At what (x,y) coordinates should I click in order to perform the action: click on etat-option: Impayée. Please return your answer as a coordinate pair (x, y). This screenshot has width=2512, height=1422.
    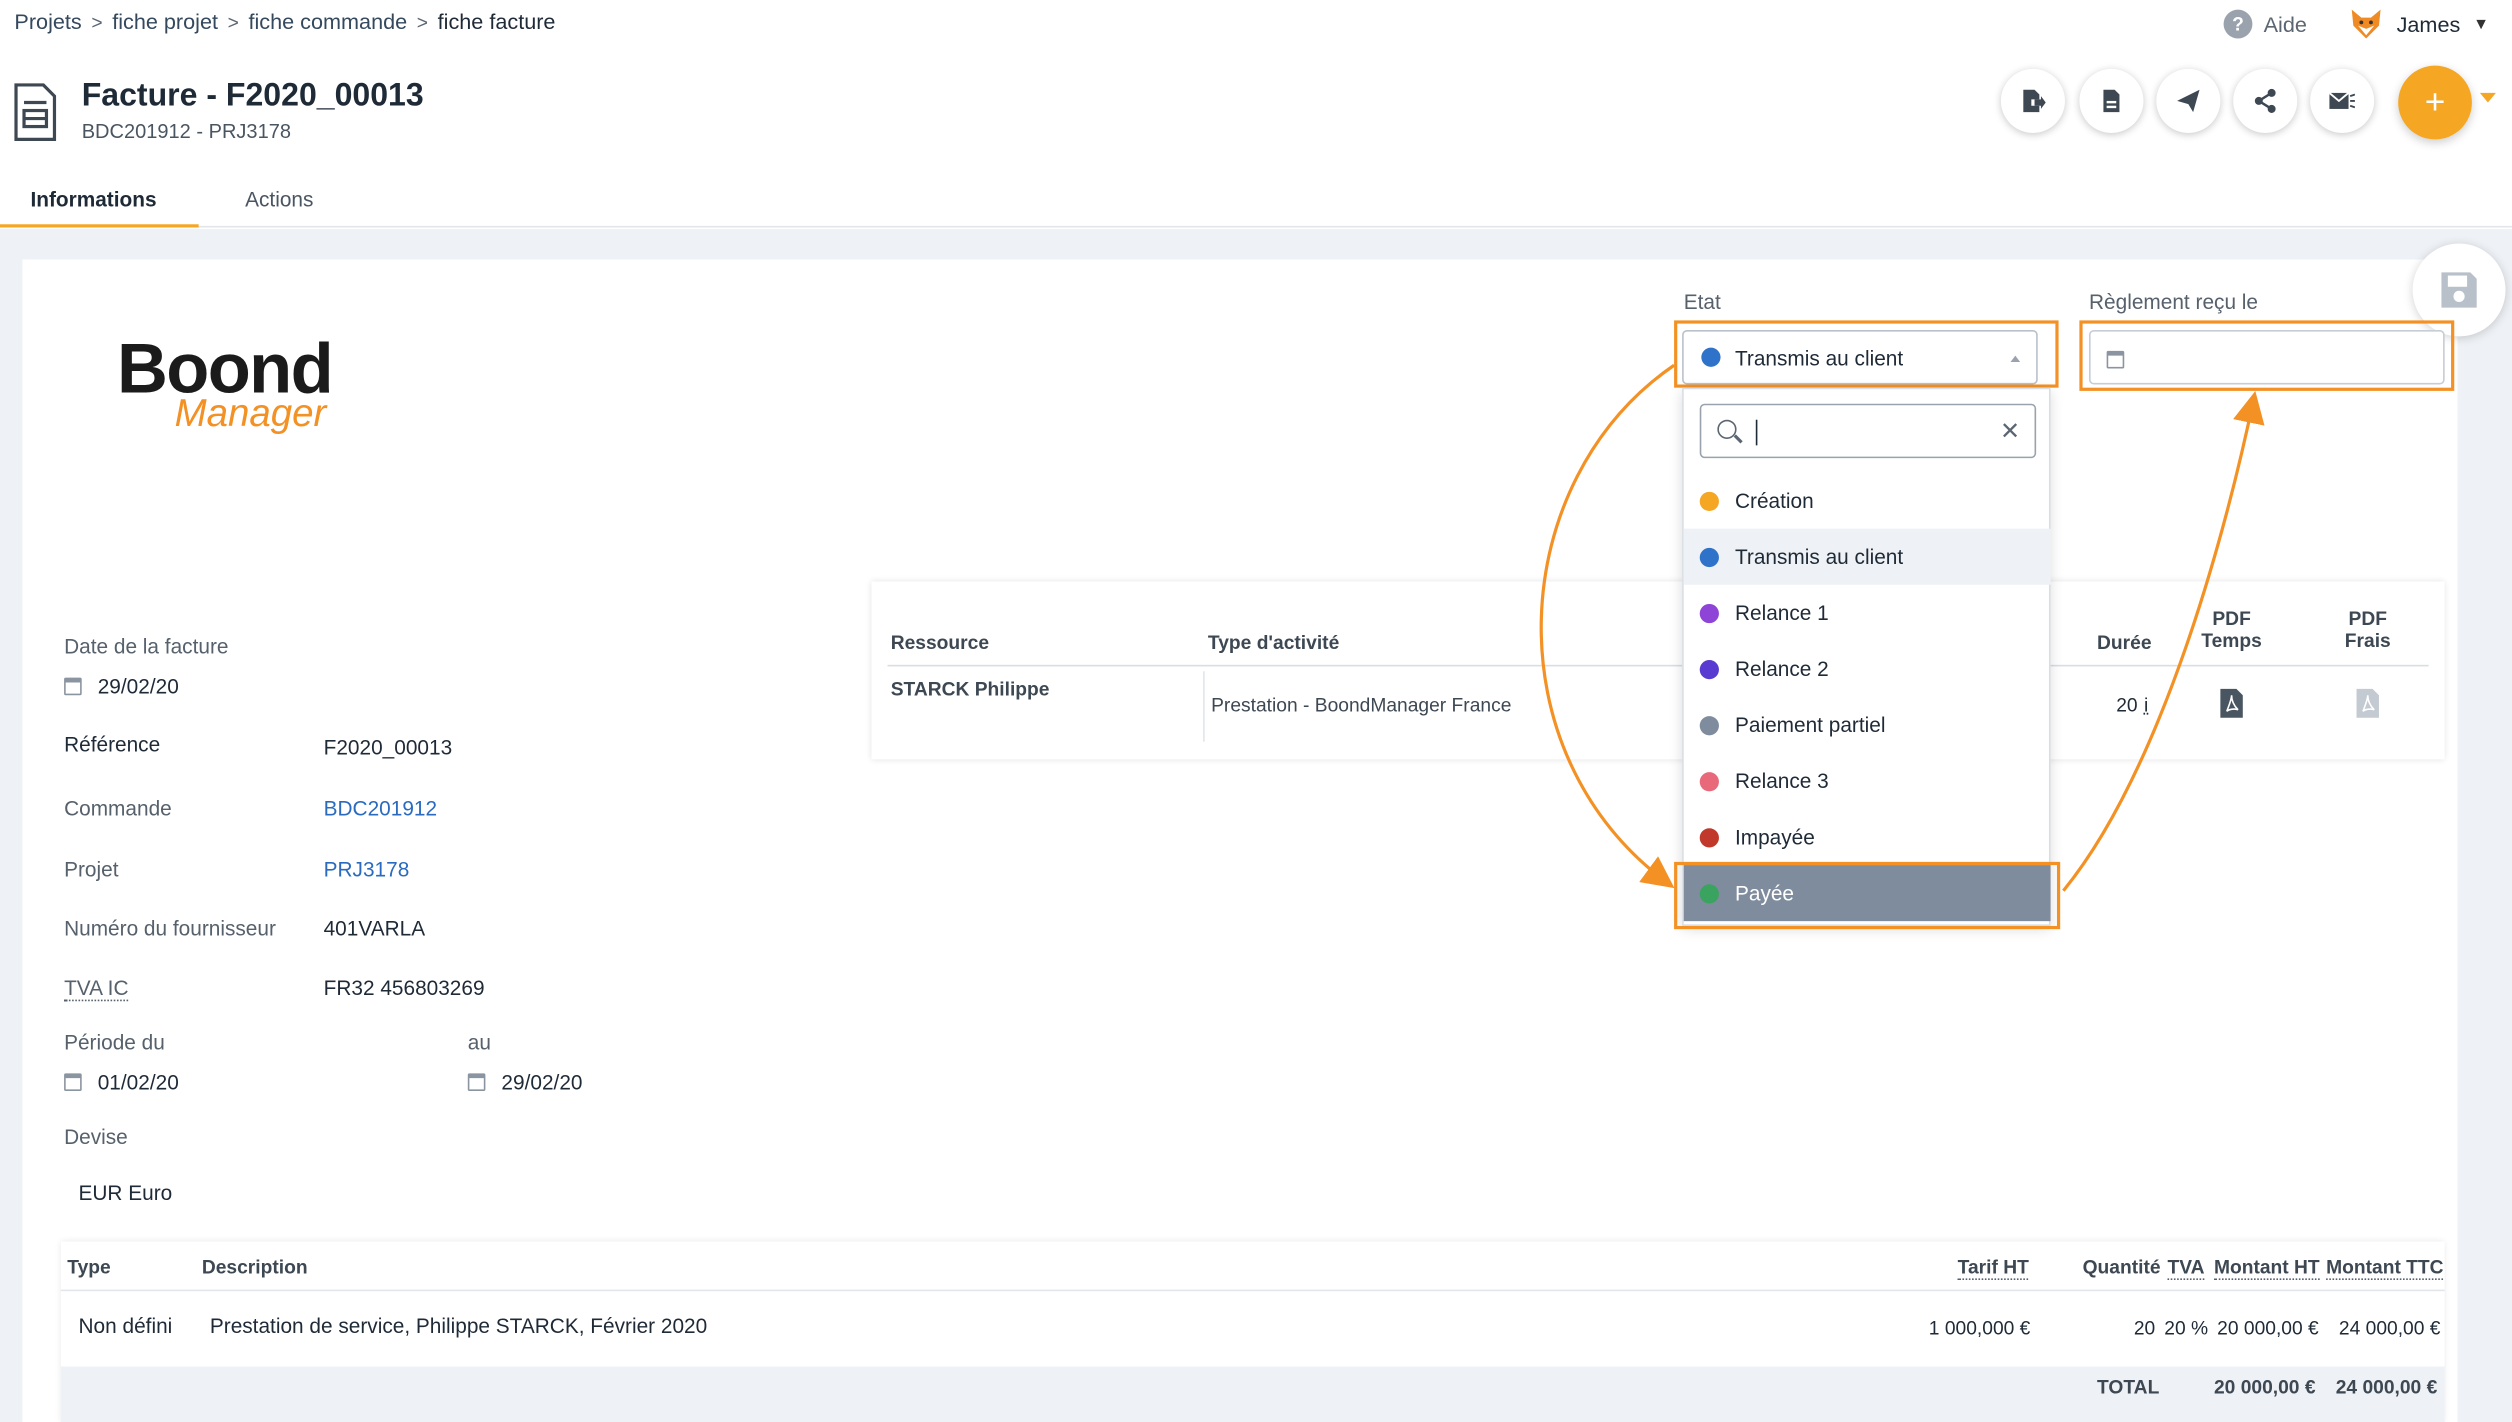
    Looking at the image, I should click on (1867, 837).